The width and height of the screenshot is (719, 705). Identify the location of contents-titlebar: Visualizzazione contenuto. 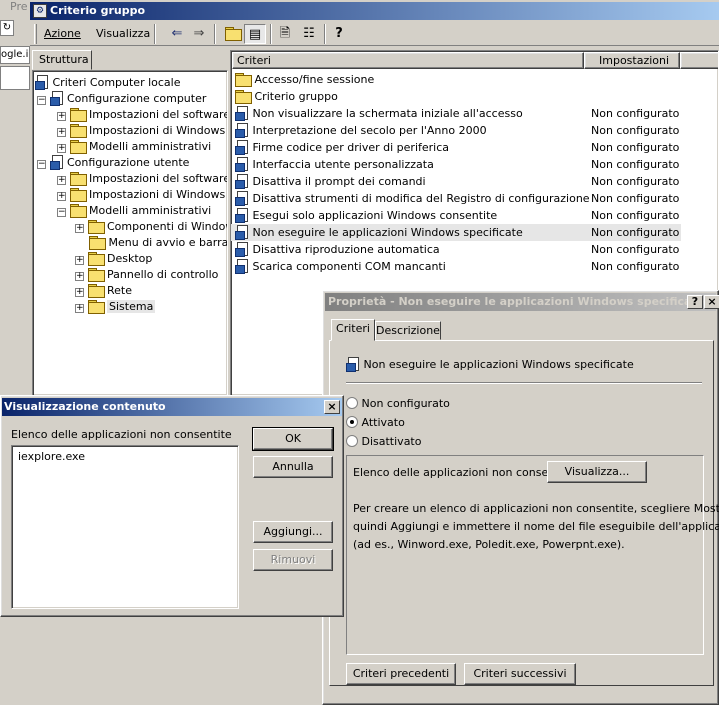
(172, 407).